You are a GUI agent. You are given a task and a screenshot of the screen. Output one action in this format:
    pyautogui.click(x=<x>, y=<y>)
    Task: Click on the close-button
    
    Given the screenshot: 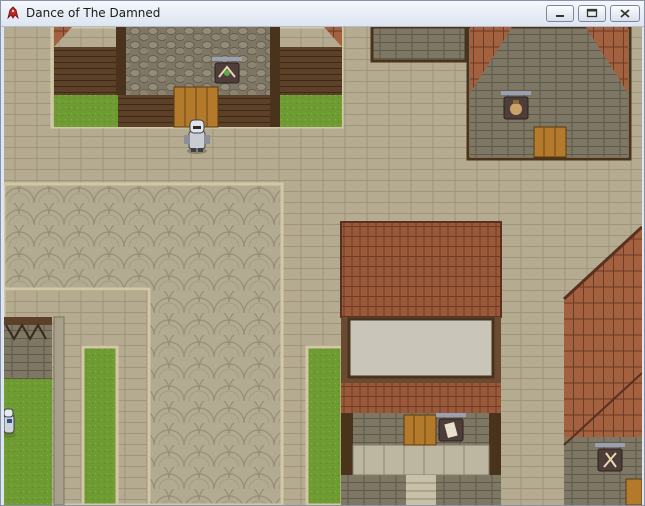 What is the action you would take?
    pyautogui.click(x=625, y=13)
    